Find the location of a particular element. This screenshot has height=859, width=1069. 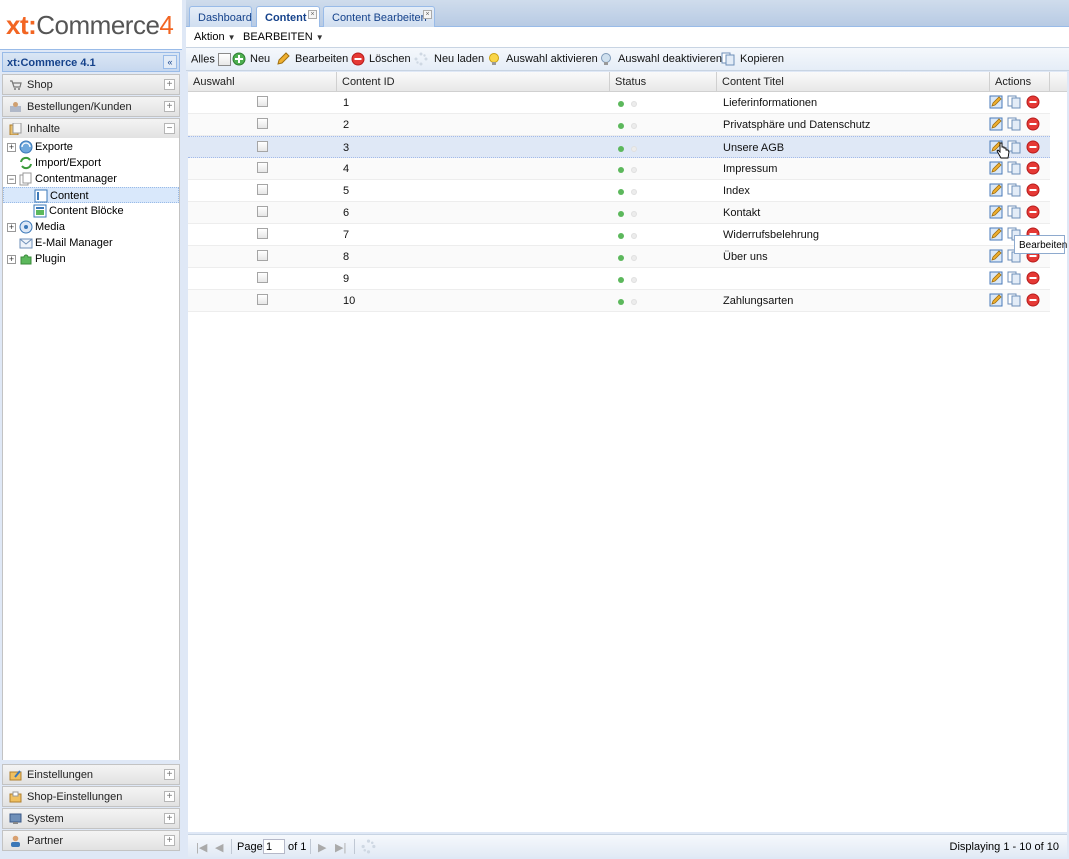

table-row: 8 Über uns is located at coordinates (619, 257).